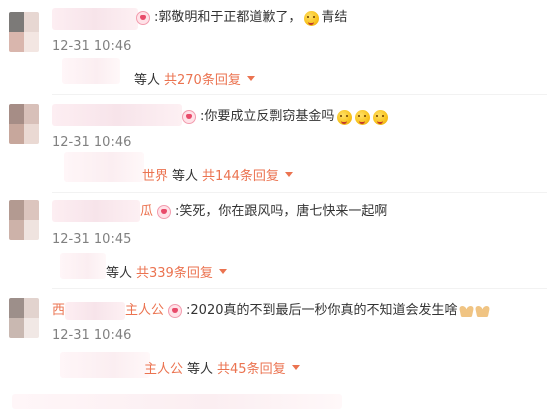 This screenshot has height=409, width=547. I want to click on view-replies-link: 共270条回复, so click(202, 78).